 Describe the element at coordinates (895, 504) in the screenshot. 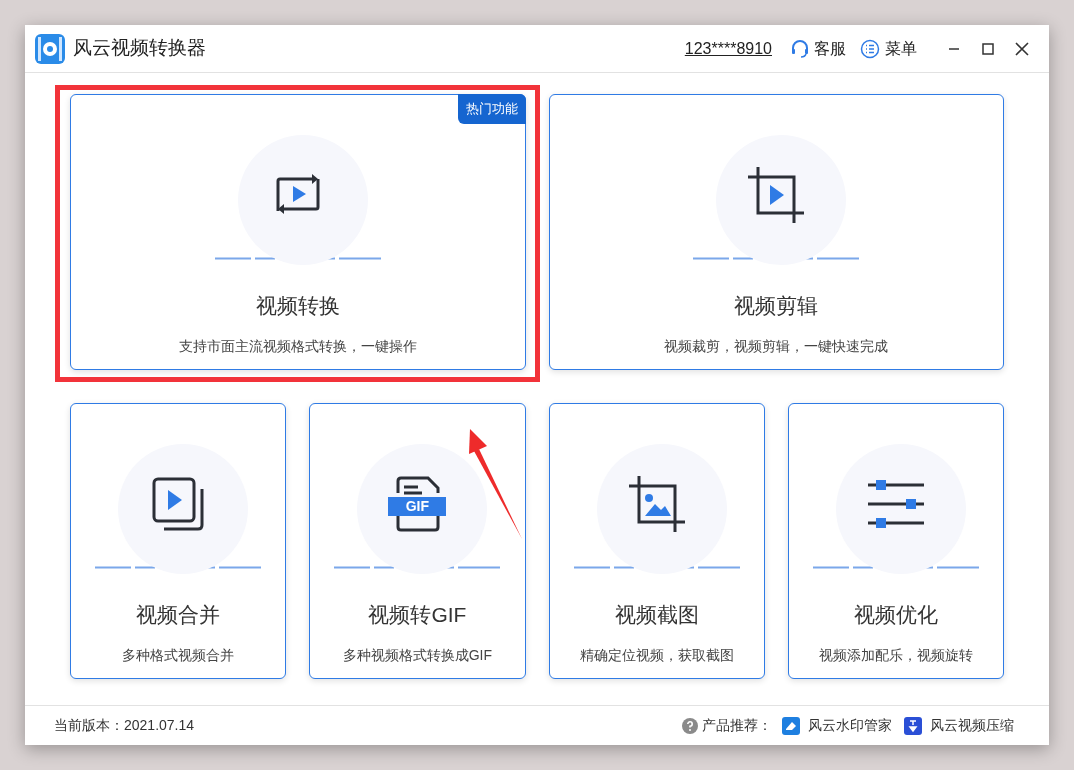

I see `sliders-icon` at that location.